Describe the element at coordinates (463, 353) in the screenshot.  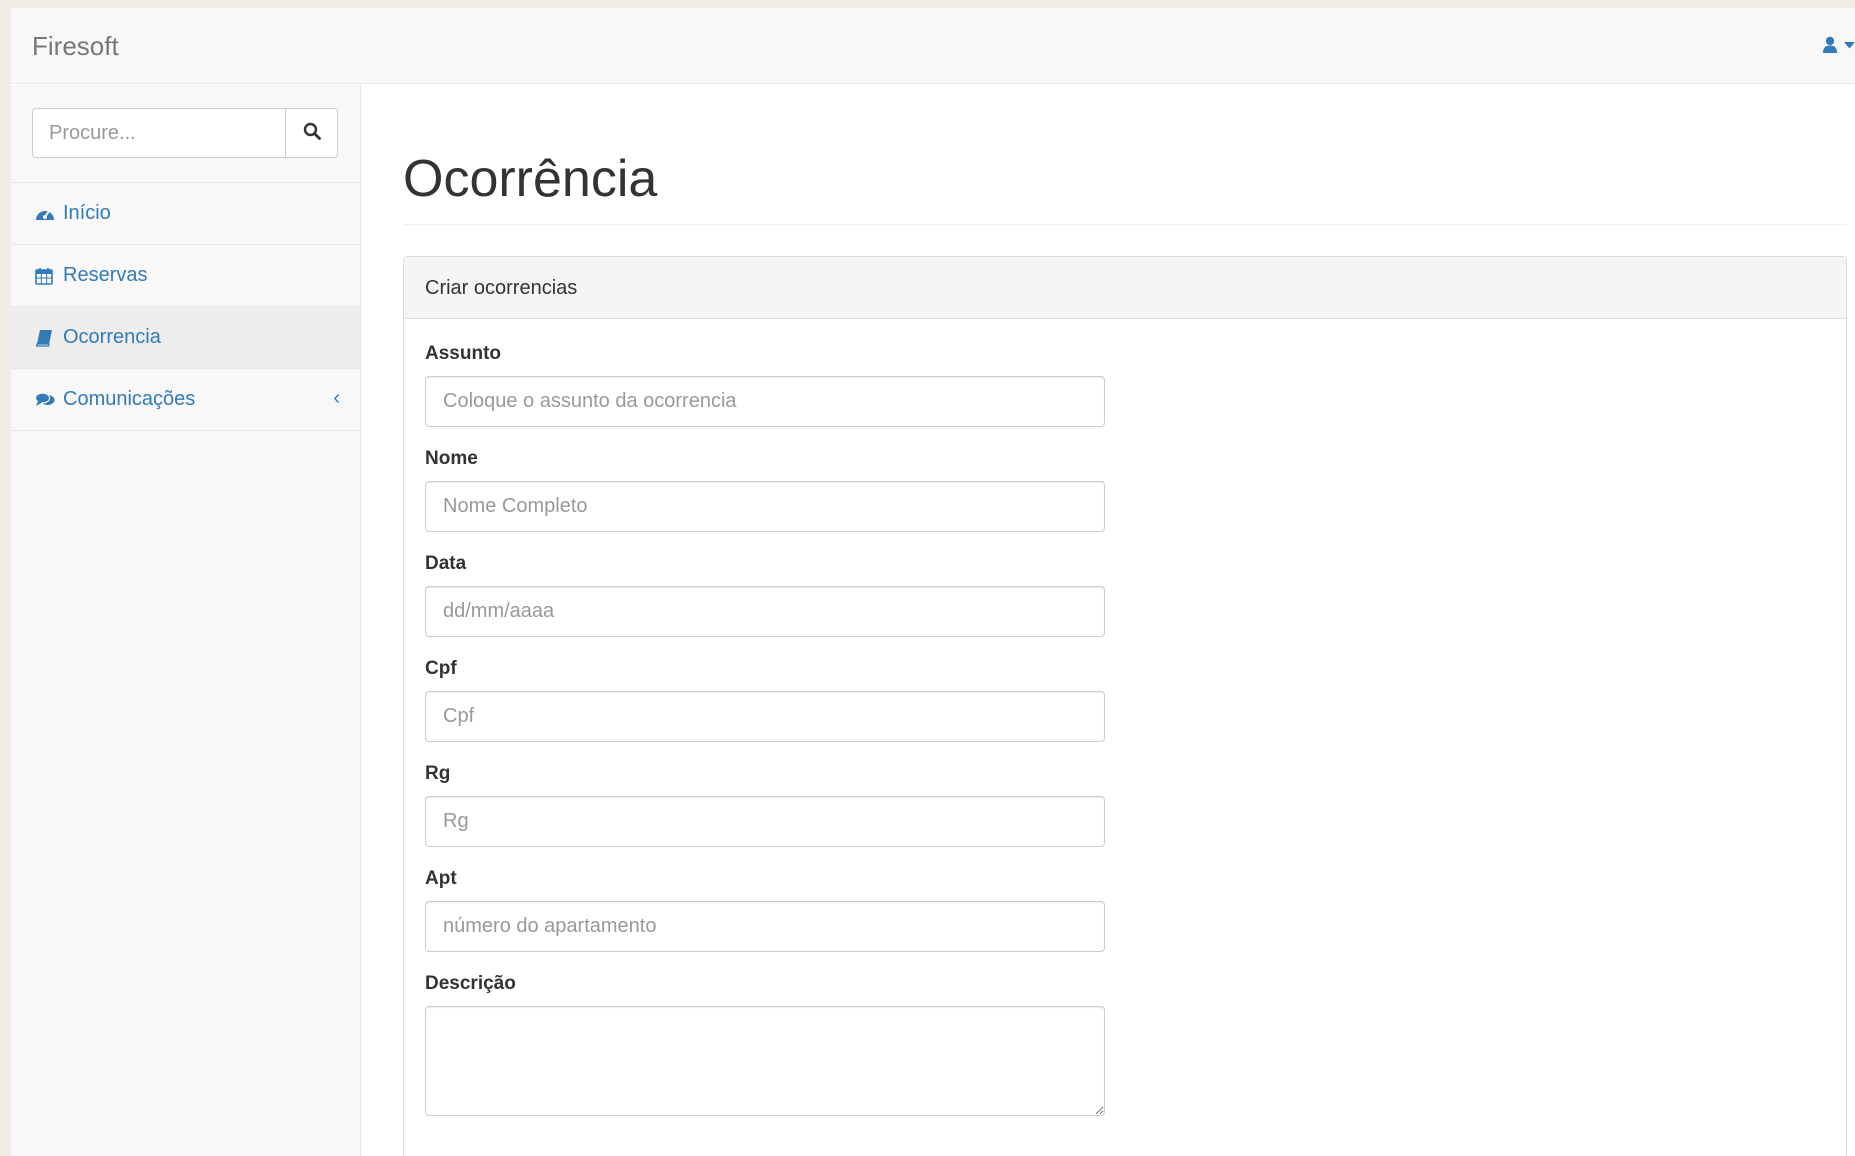
I see `assunto-label: Assunto` at that location.